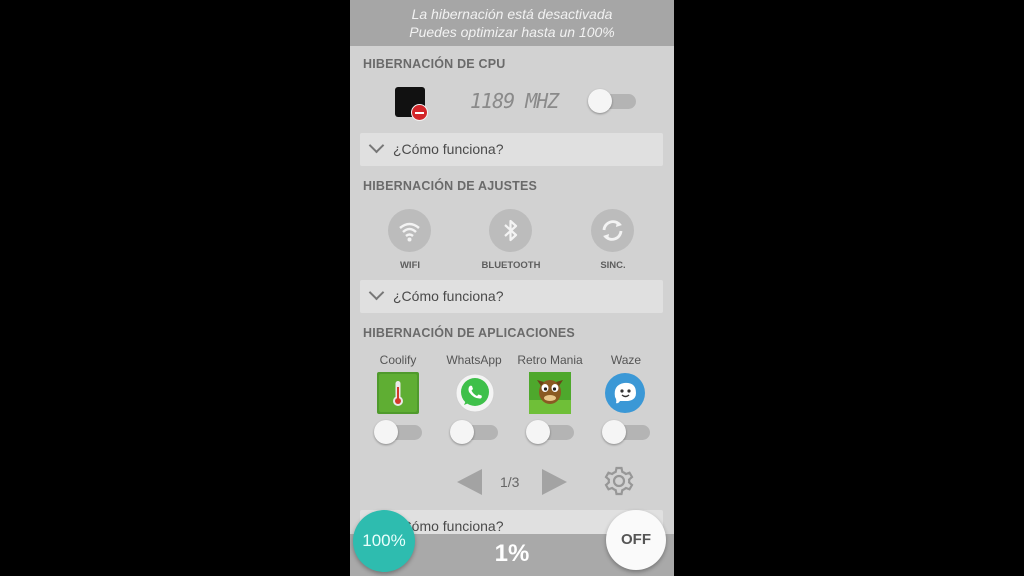 The image size is (1024, 576). I want to click on page-indicator: 1/3, so click(510, 482).